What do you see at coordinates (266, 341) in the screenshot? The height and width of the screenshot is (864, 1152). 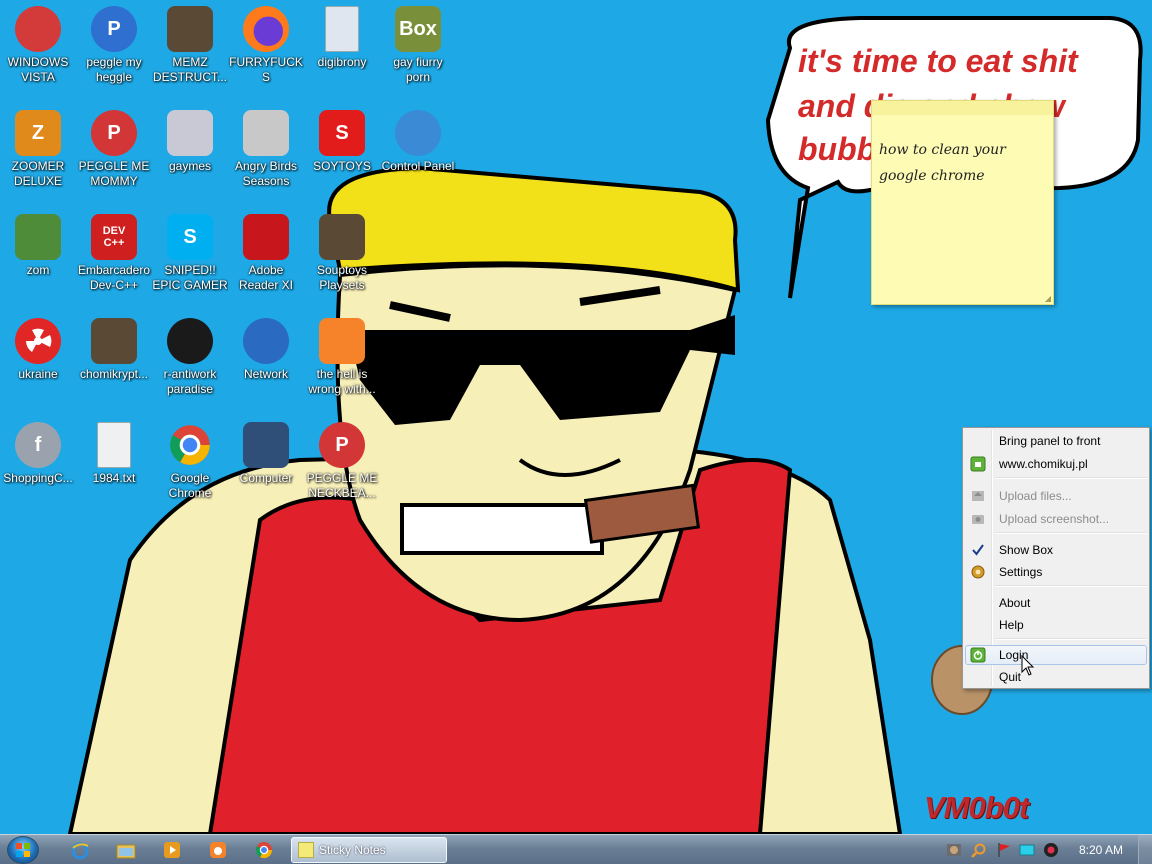 I see `network-globe-icon` at bounding box center [266, 341].